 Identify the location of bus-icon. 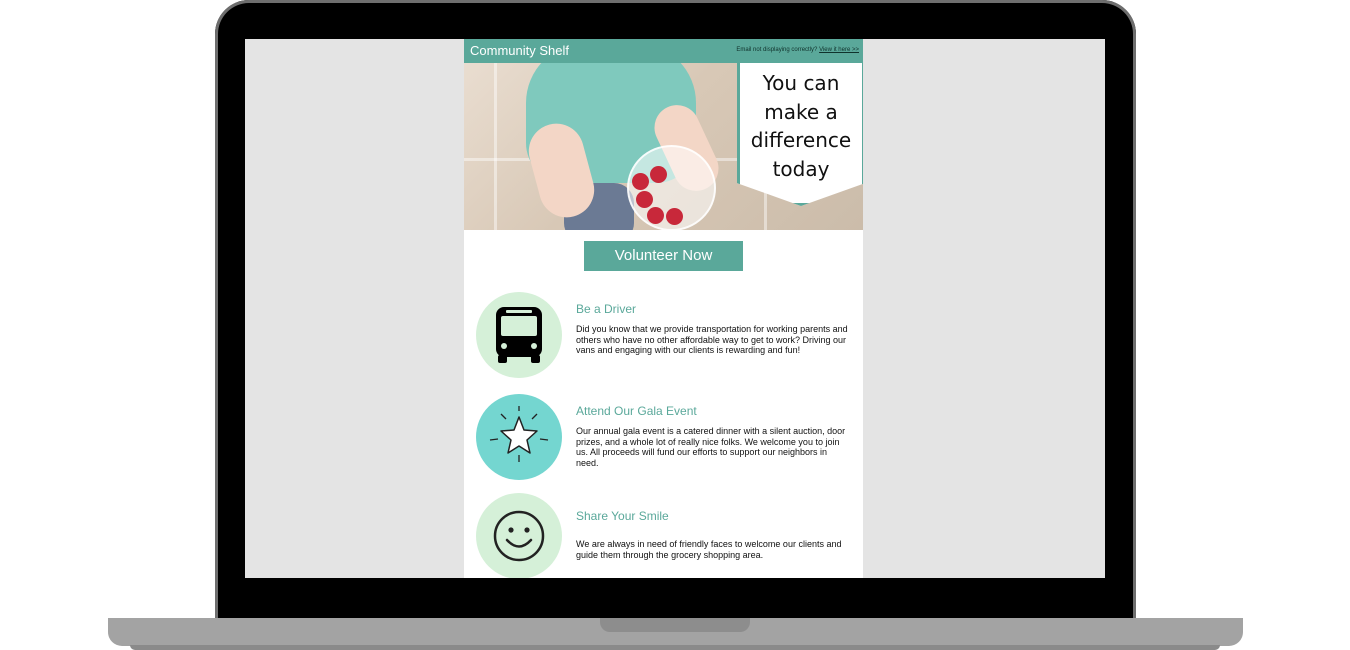
(519, 335).